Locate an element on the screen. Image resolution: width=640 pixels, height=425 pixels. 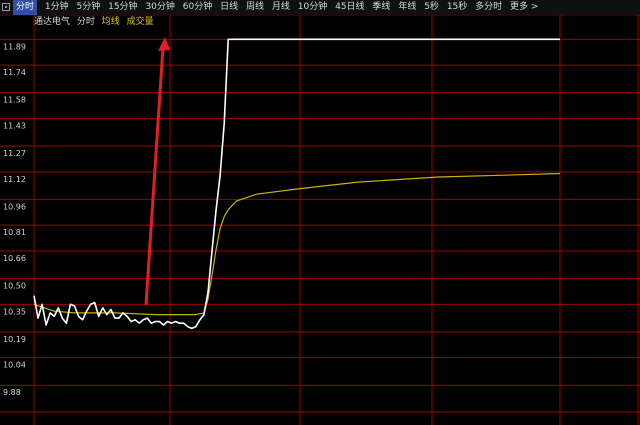
y-tick-label: 10.81 is located at coordinates (14, 232).